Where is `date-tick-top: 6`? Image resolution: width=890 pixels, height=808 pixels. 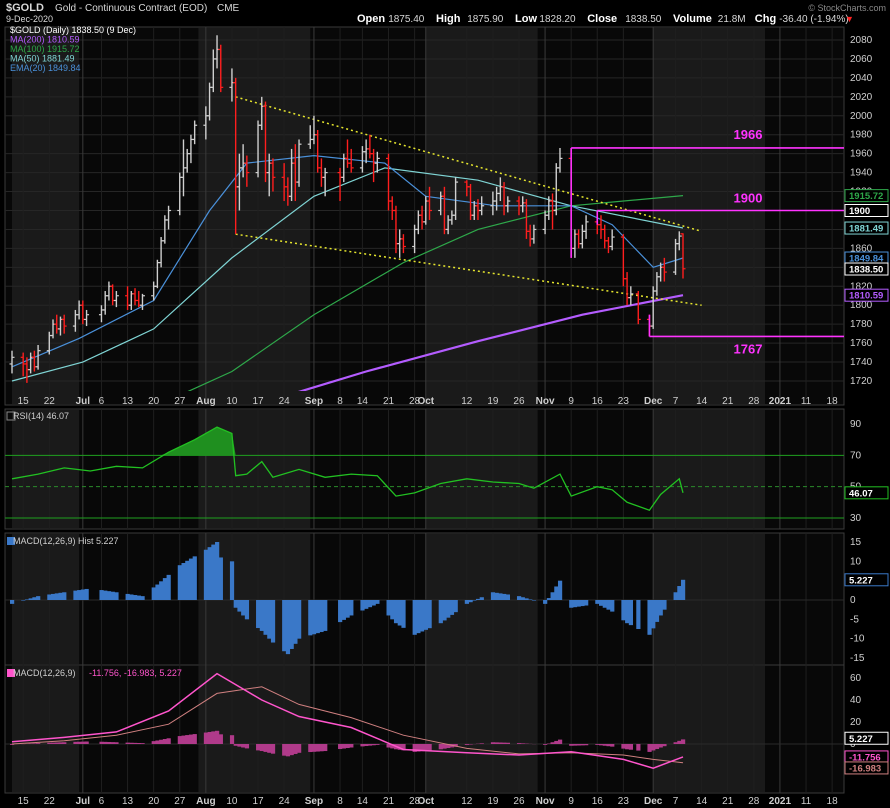
date-tick-top: 6 is located at coordinates (102, 401).